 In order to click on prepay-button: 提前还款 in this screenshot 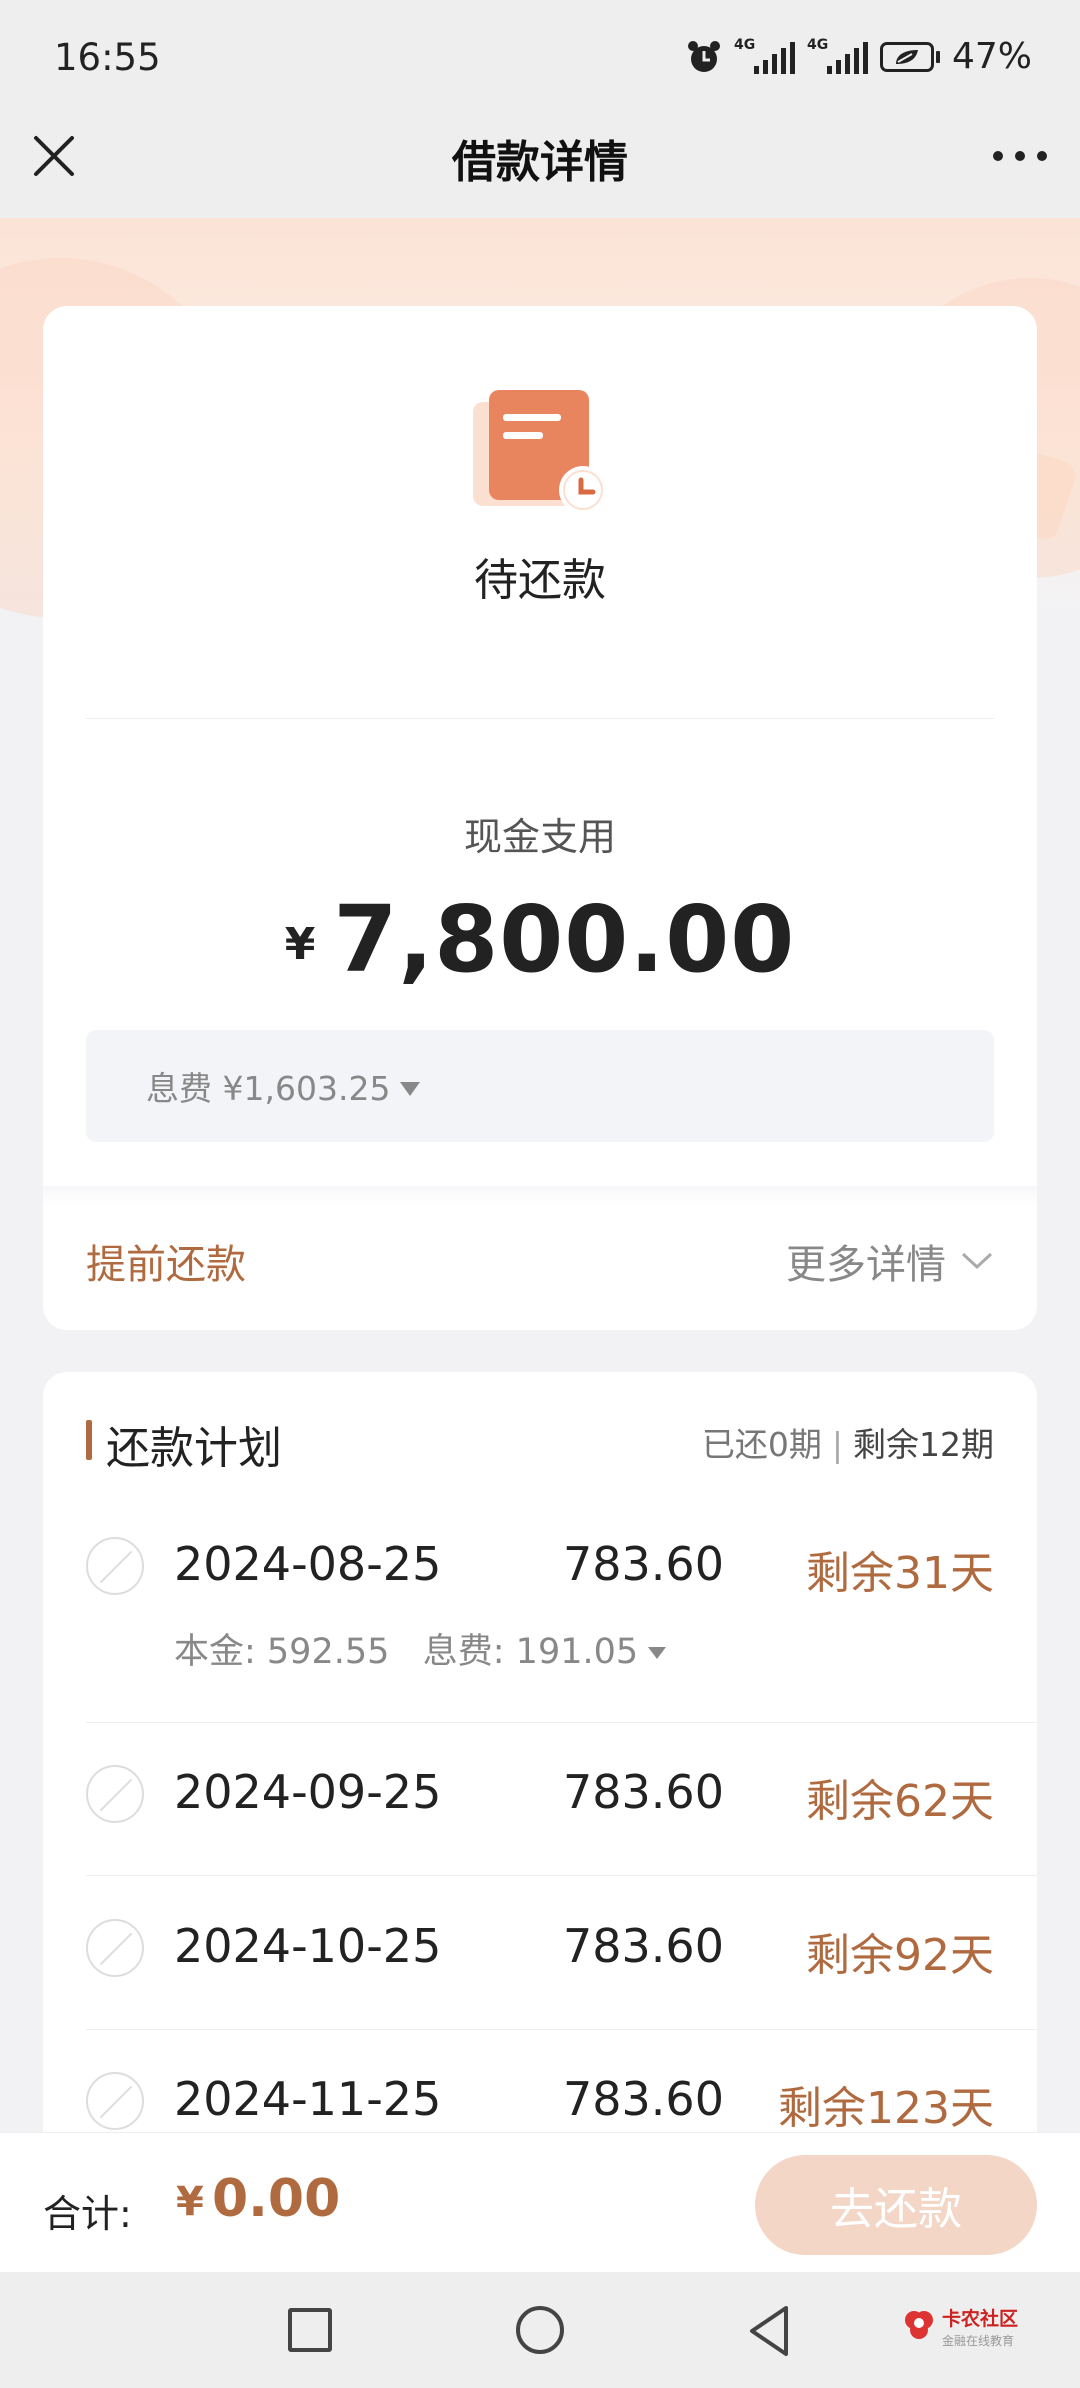, I will do `click(166, 1261)`.